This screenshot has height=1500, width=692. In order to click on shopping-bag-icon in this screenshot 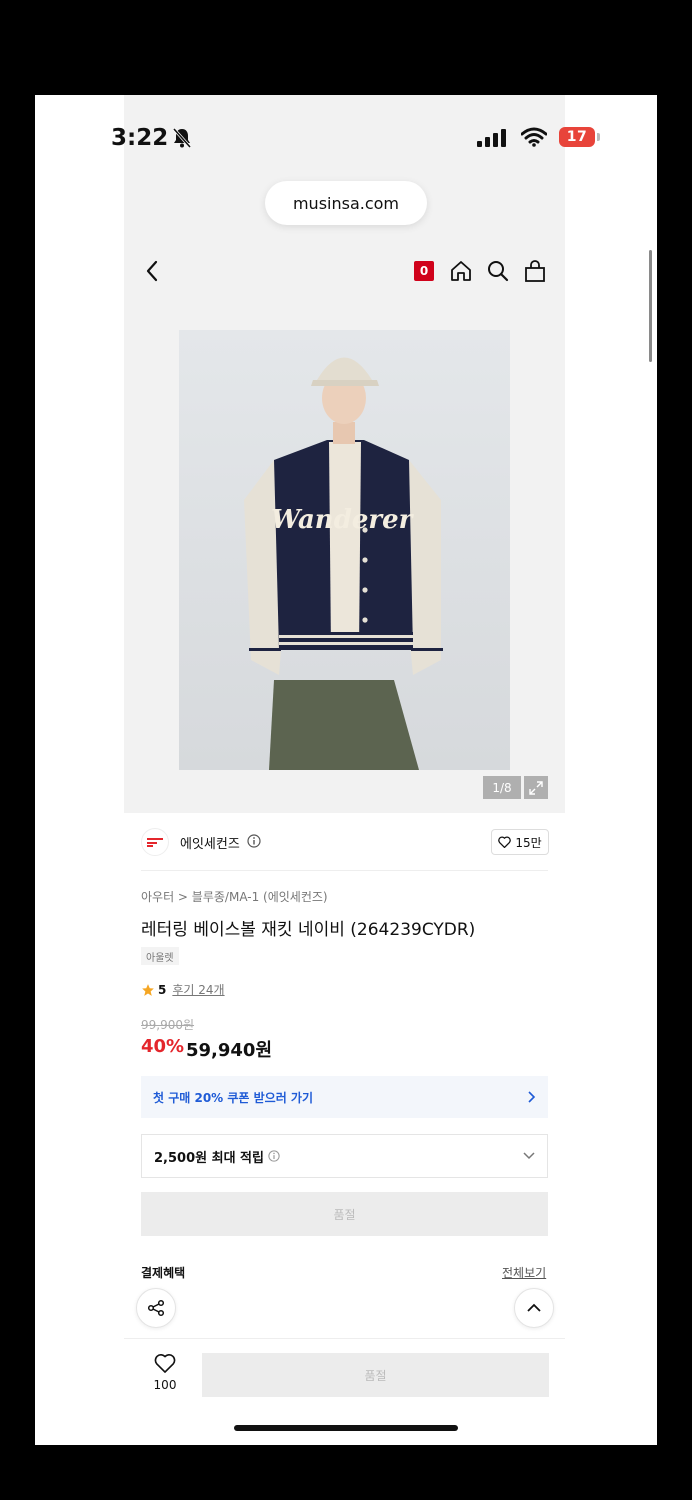, I will do `click(535, 271)`.